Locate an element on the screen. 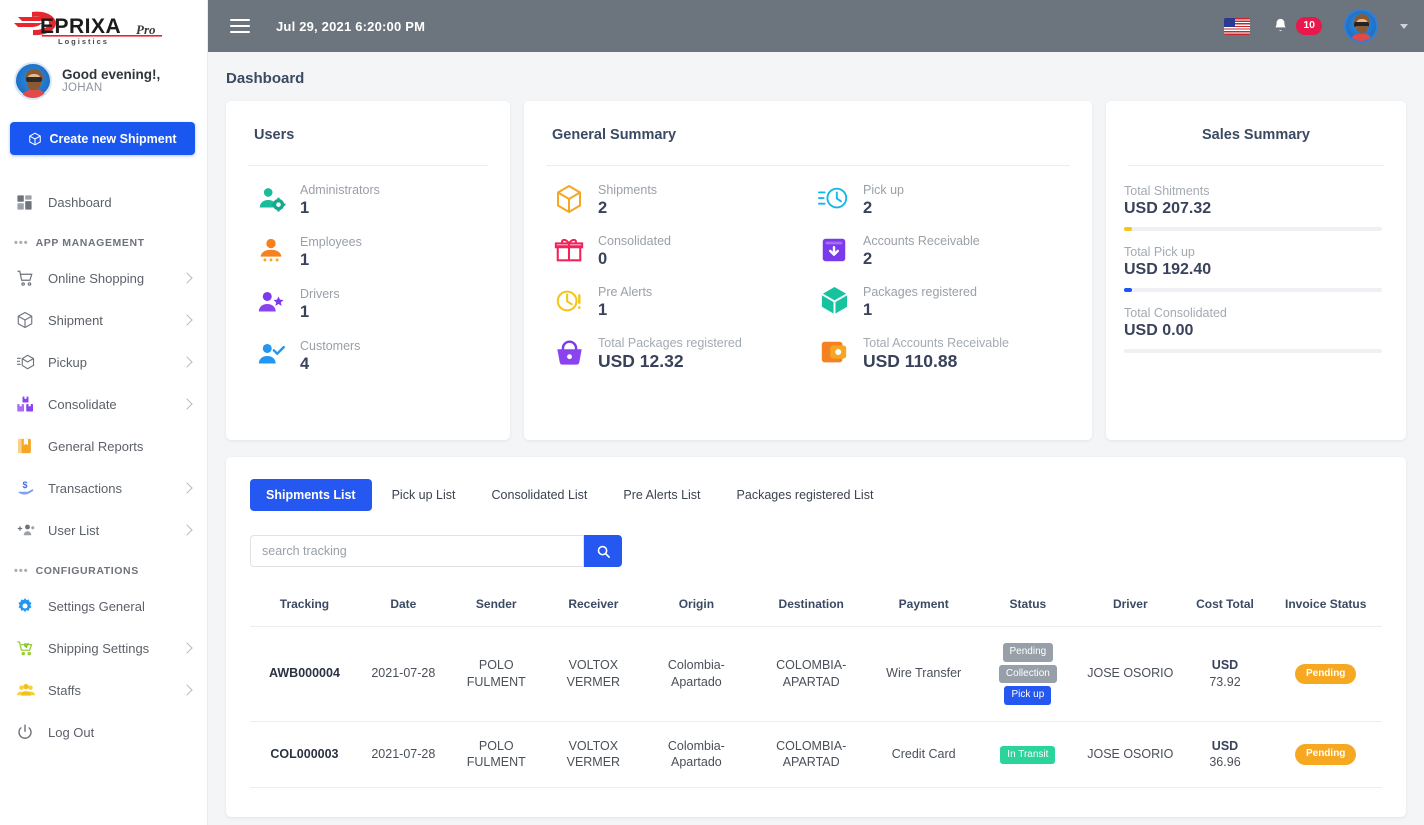  sidebar-item-consolidate: Consolidate is located at coordinates (103, 404).